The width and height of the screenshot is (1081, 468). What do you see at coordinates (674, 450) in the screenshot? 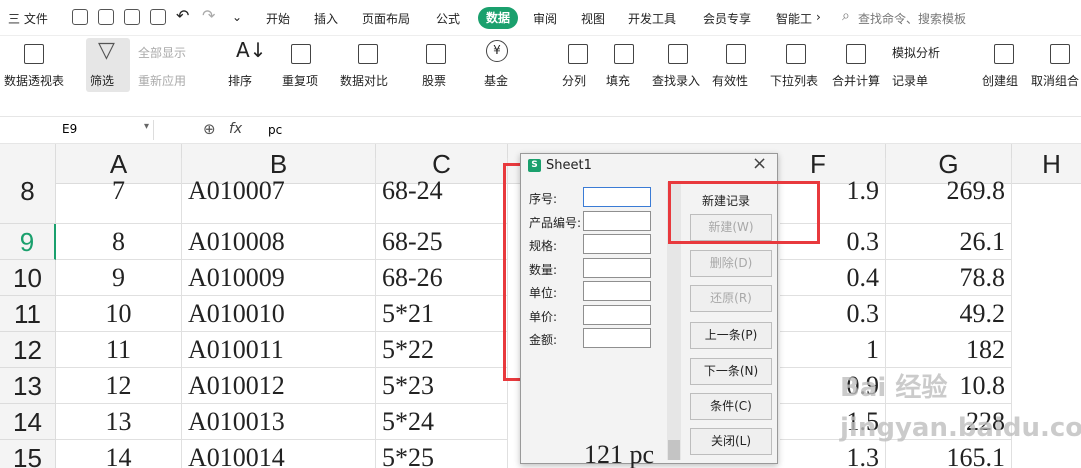
I see `scrollbar-thumb` at bounding box center [674, 450].